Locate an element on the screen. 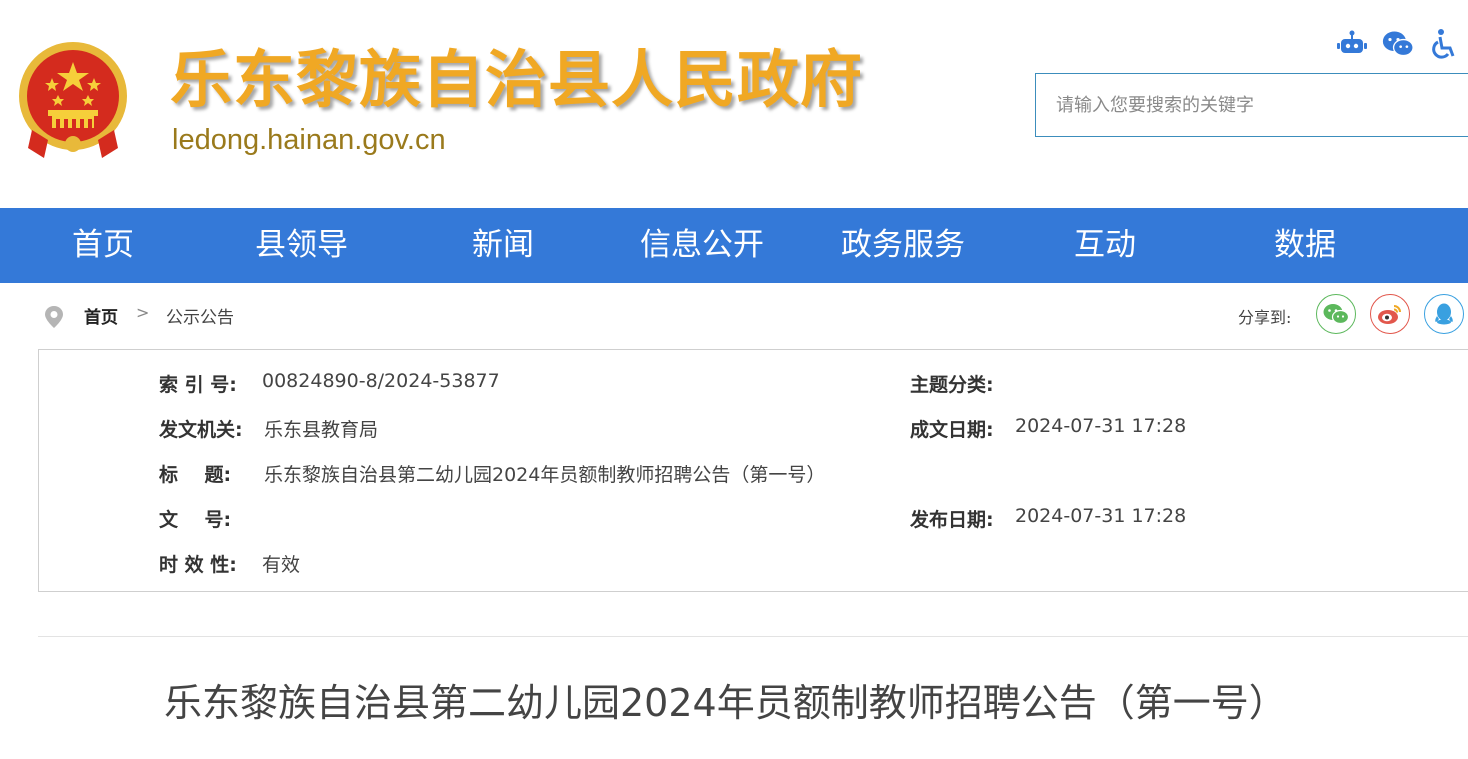 The image size is (1468, 759). nav-item-interaction: 互动 is located at coordinates (1105, 245).